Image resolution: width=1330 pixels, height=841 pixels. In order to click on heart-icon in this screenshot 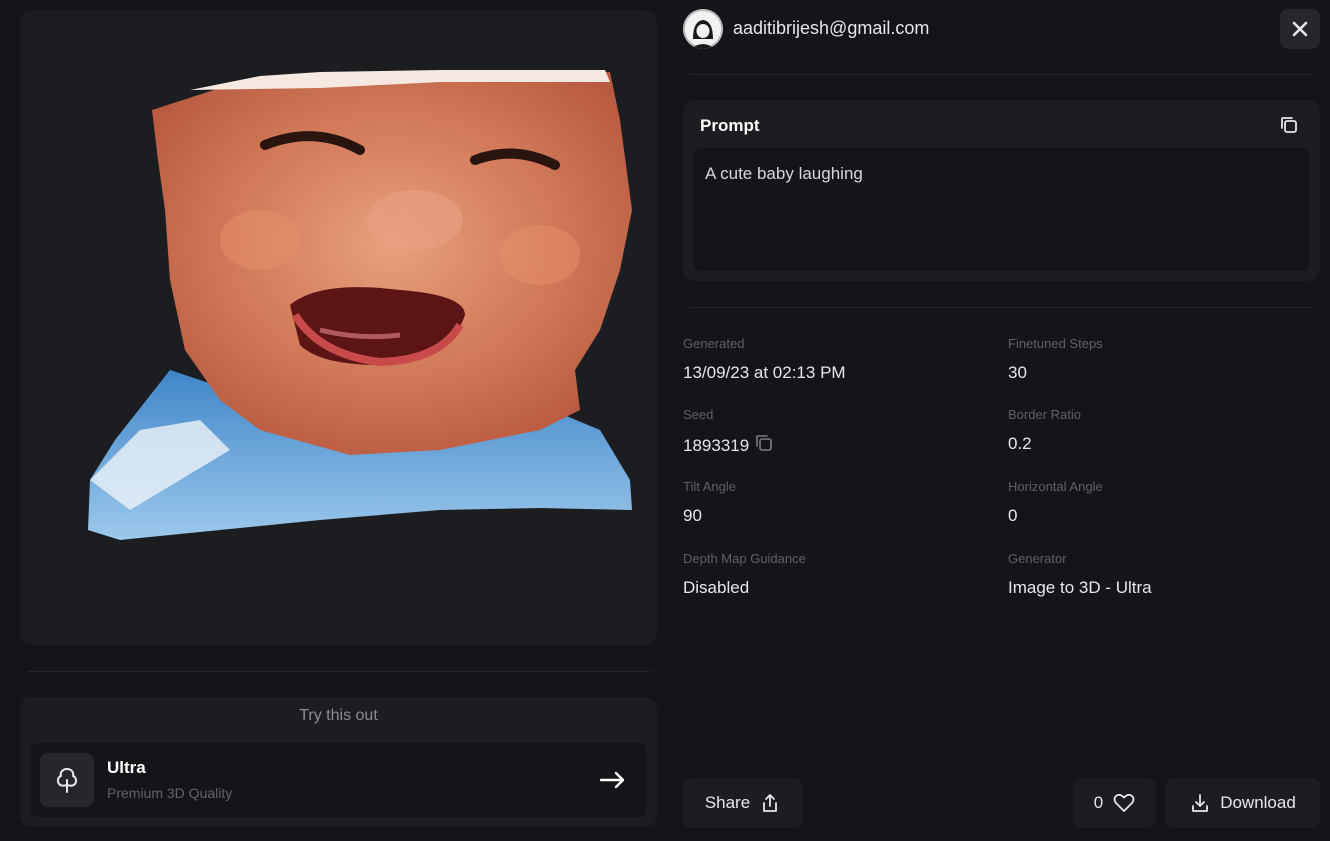, I will do `click(1124, 802)`.